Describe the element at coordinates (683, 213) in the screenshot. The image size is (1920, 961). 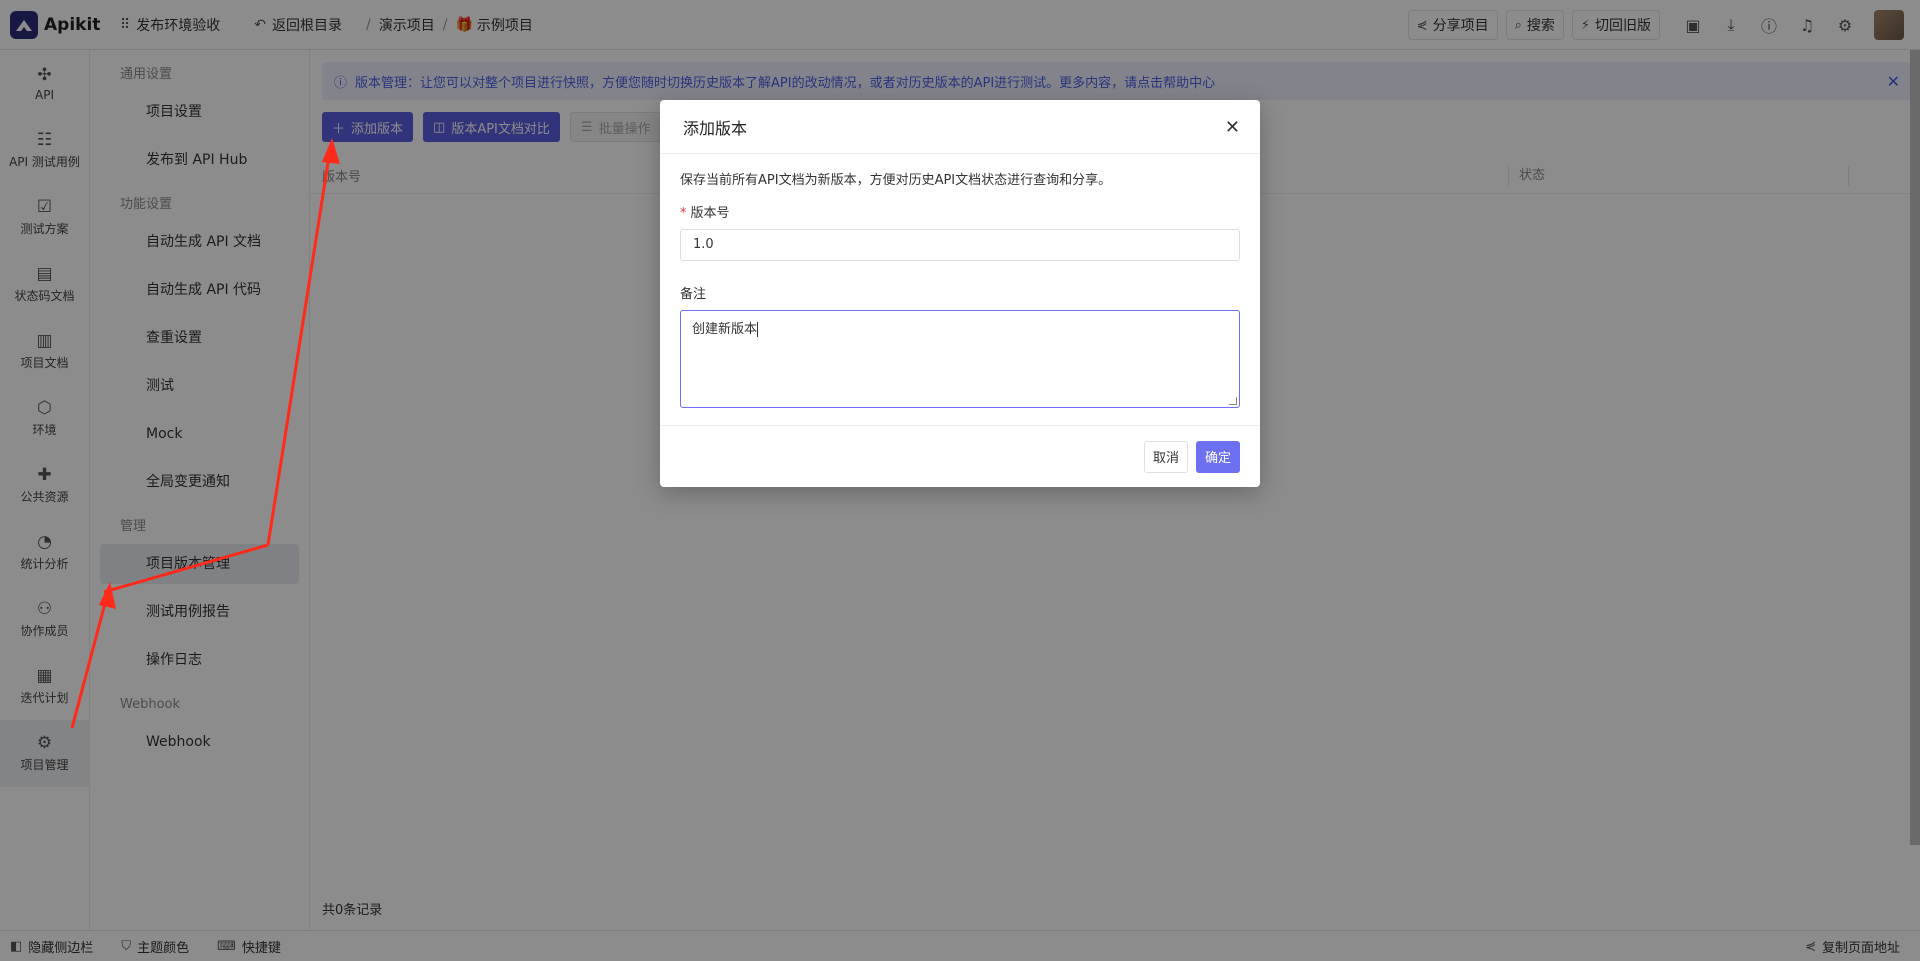
I see `required-mark: *` at that location.